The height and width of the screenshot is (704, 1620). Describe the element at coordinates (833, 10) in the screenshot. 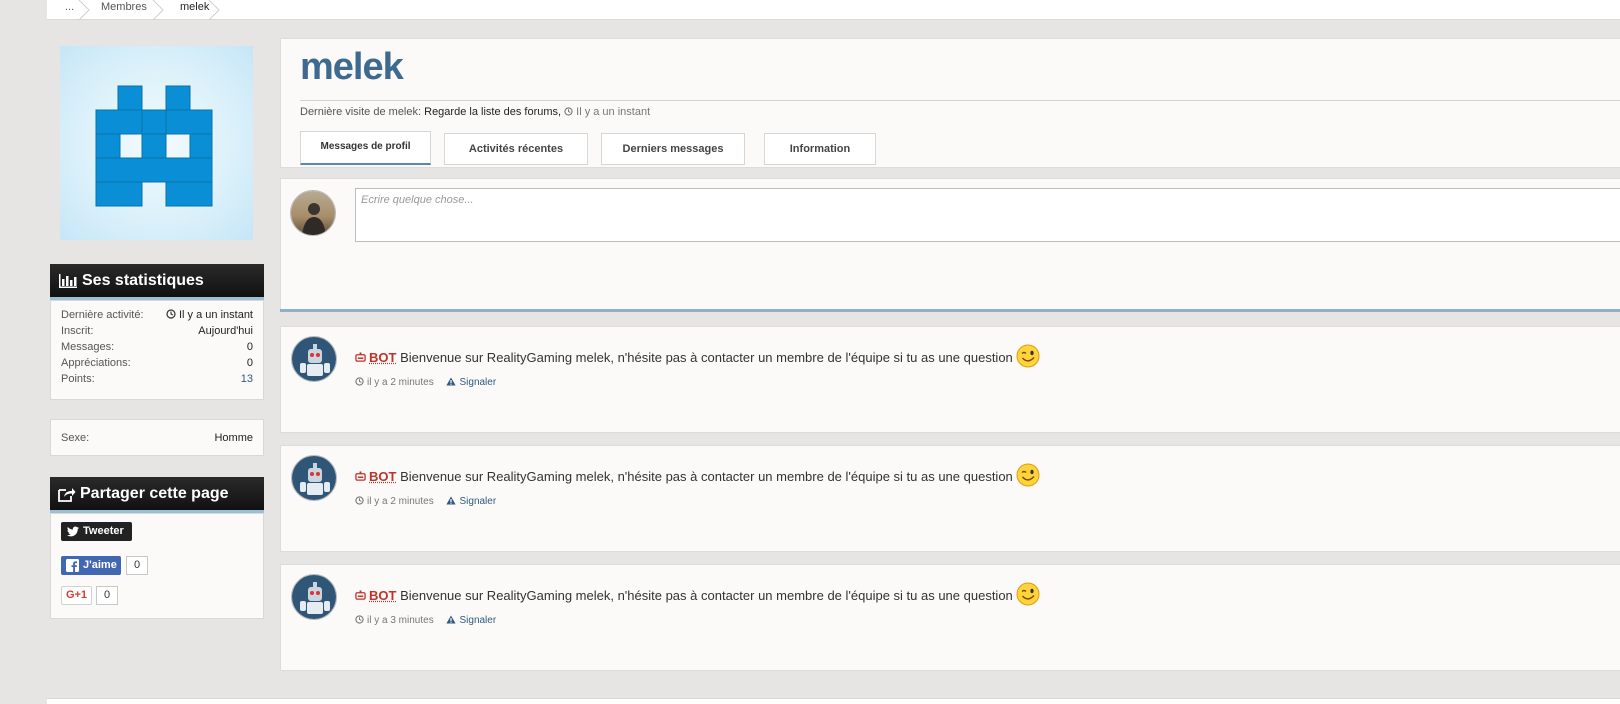

I see `breadcrumb: ... Membres melek` at that location.